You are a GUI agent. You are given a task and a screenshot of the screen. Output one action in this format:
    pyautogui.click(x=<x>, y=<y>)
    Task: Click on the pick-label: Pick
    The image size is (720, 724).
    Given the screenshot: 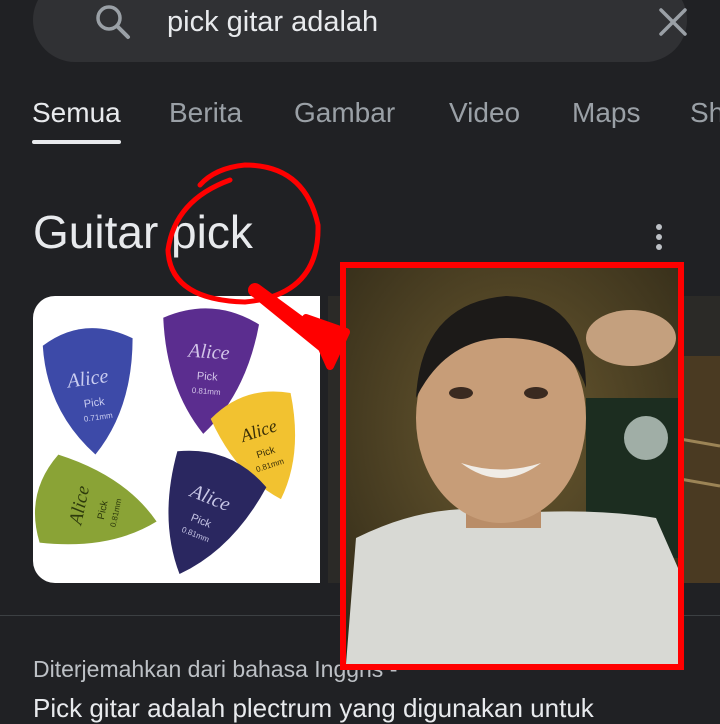 What is the action you would take?
    pyautogui.click(x=207, y=376)
    